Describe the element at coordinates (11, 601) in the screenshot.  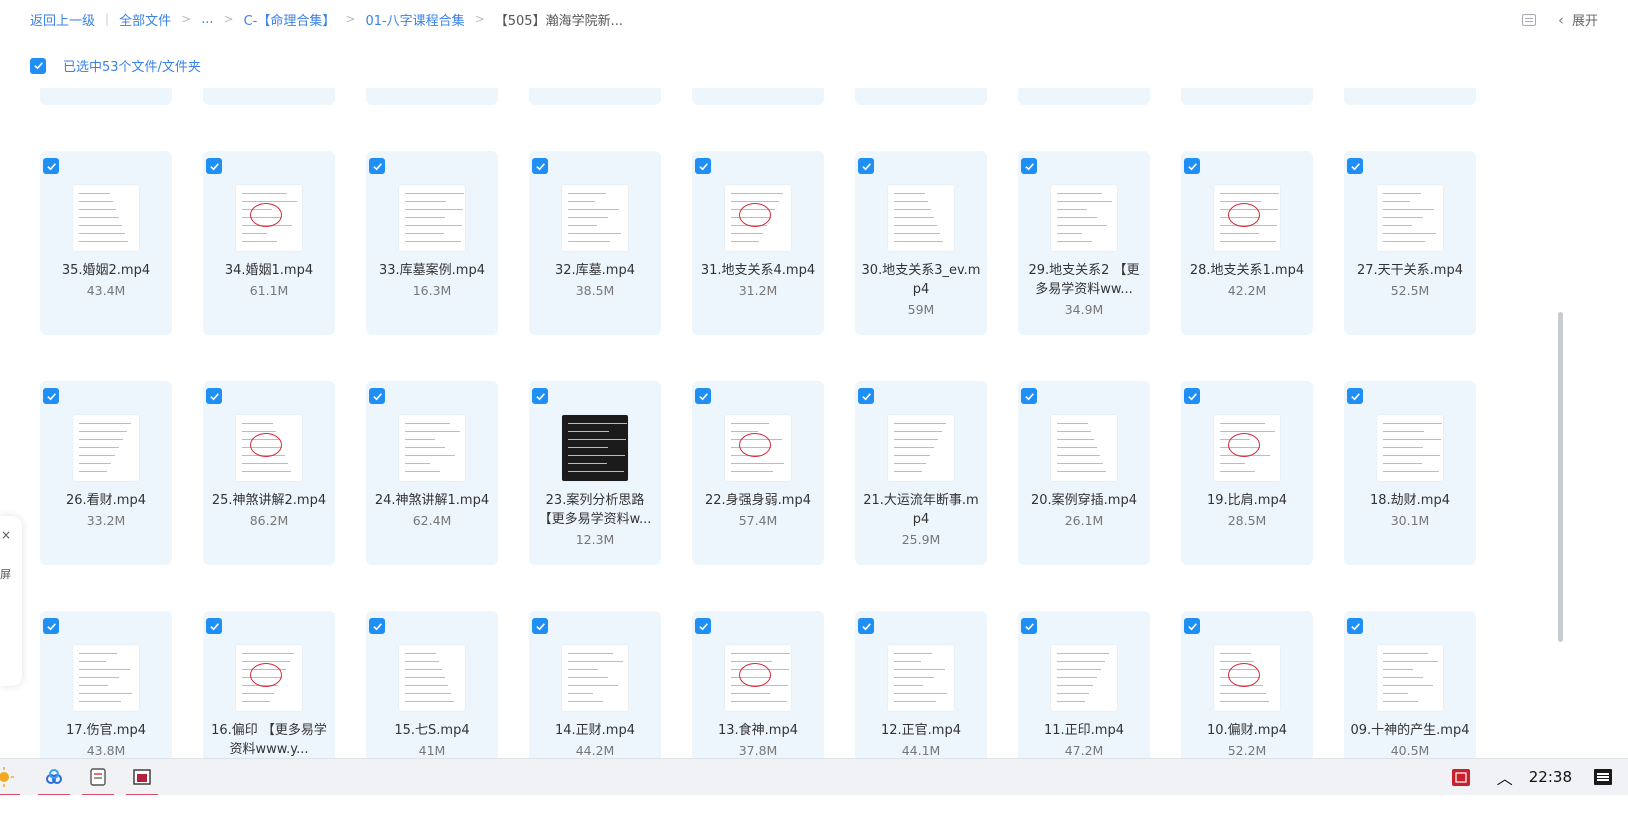
I see `side-panel-tab: × 屏` at that location.